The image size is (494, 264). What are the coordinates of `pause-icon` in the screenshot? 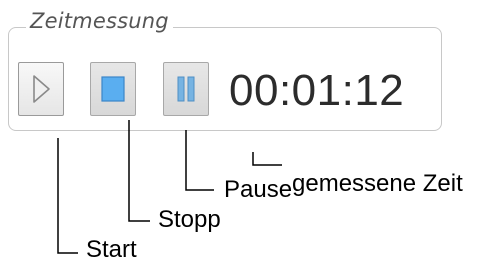 It's located at (186, 89).